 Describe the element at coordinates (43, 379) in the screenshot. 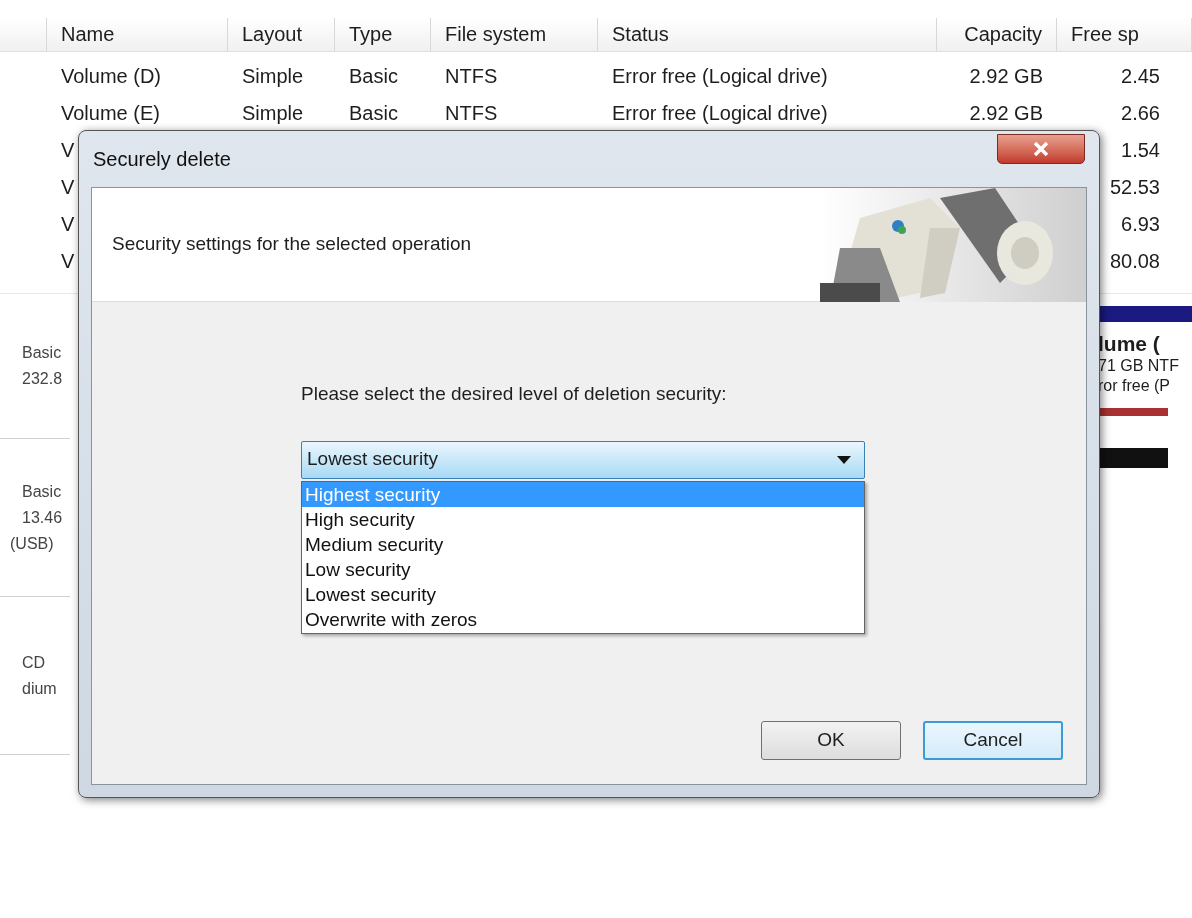

I see `disk-label: 232.8` at that location.